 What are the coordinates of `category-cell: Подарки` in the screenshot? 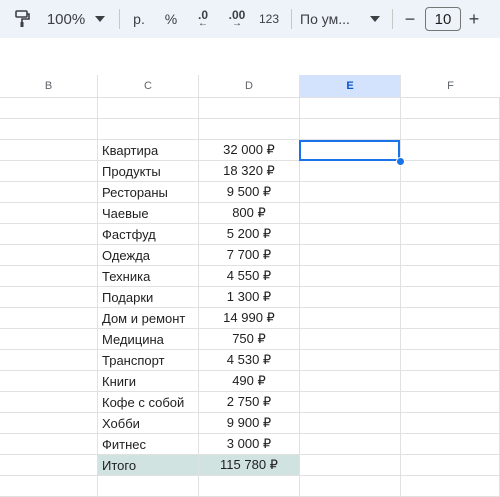 It's located at (148, 297).